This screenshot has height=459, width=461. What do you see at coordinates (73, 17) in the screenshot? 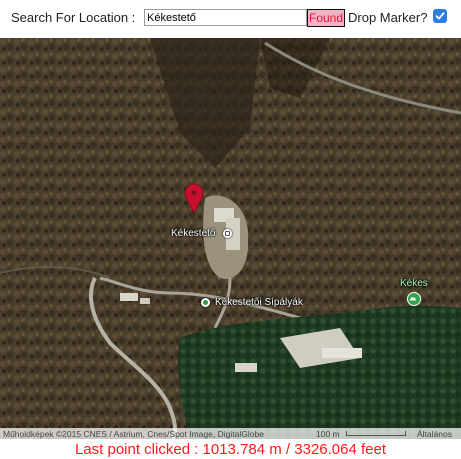
I see `search-label: Search For Location :` at bounding box center [73, 17].